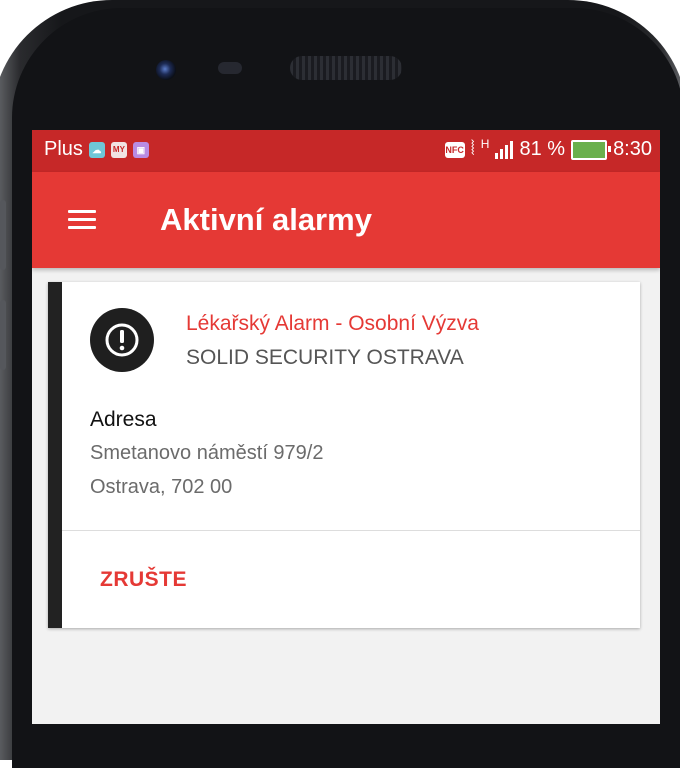  I want to click on vibrate-icon: ⦚, so click(472, 149).